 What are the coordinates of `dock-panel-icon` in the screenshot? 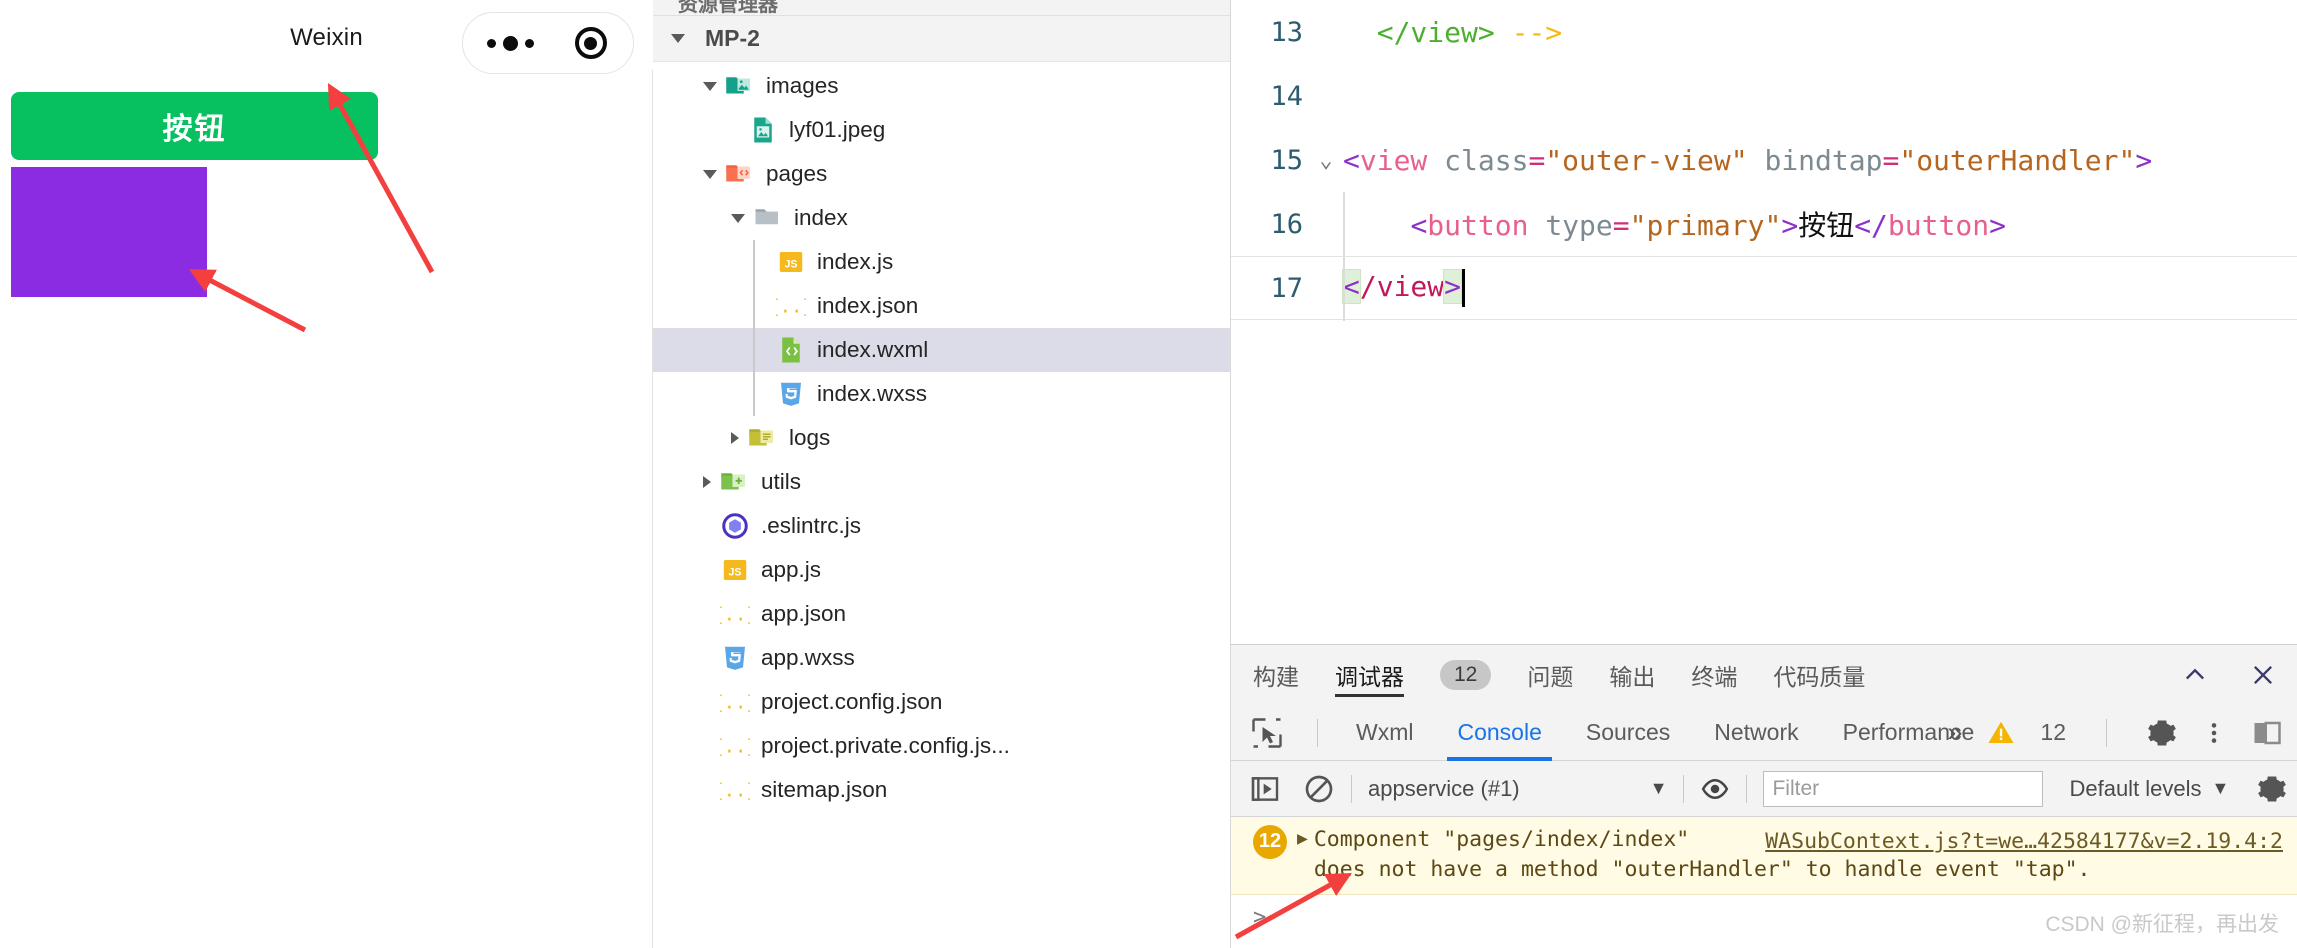 It's located at (2267, 733).